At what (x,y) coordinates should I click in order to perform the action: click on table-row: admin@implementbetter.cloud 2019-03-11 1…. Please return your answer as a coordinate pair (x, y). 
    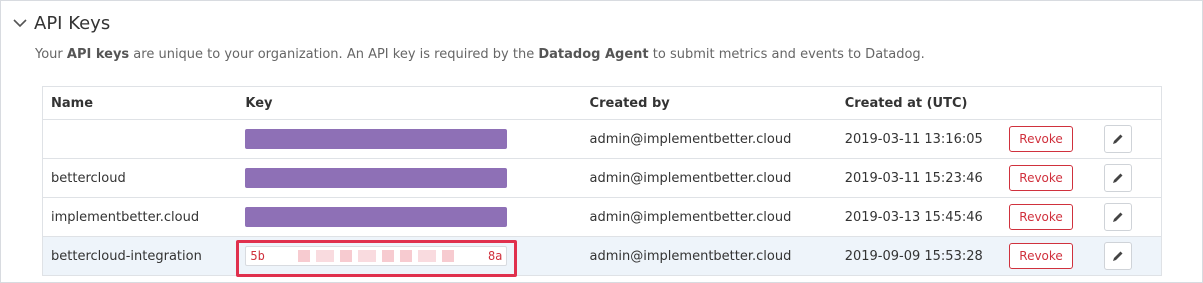
    Looking at the image, I should click on (602, 139).